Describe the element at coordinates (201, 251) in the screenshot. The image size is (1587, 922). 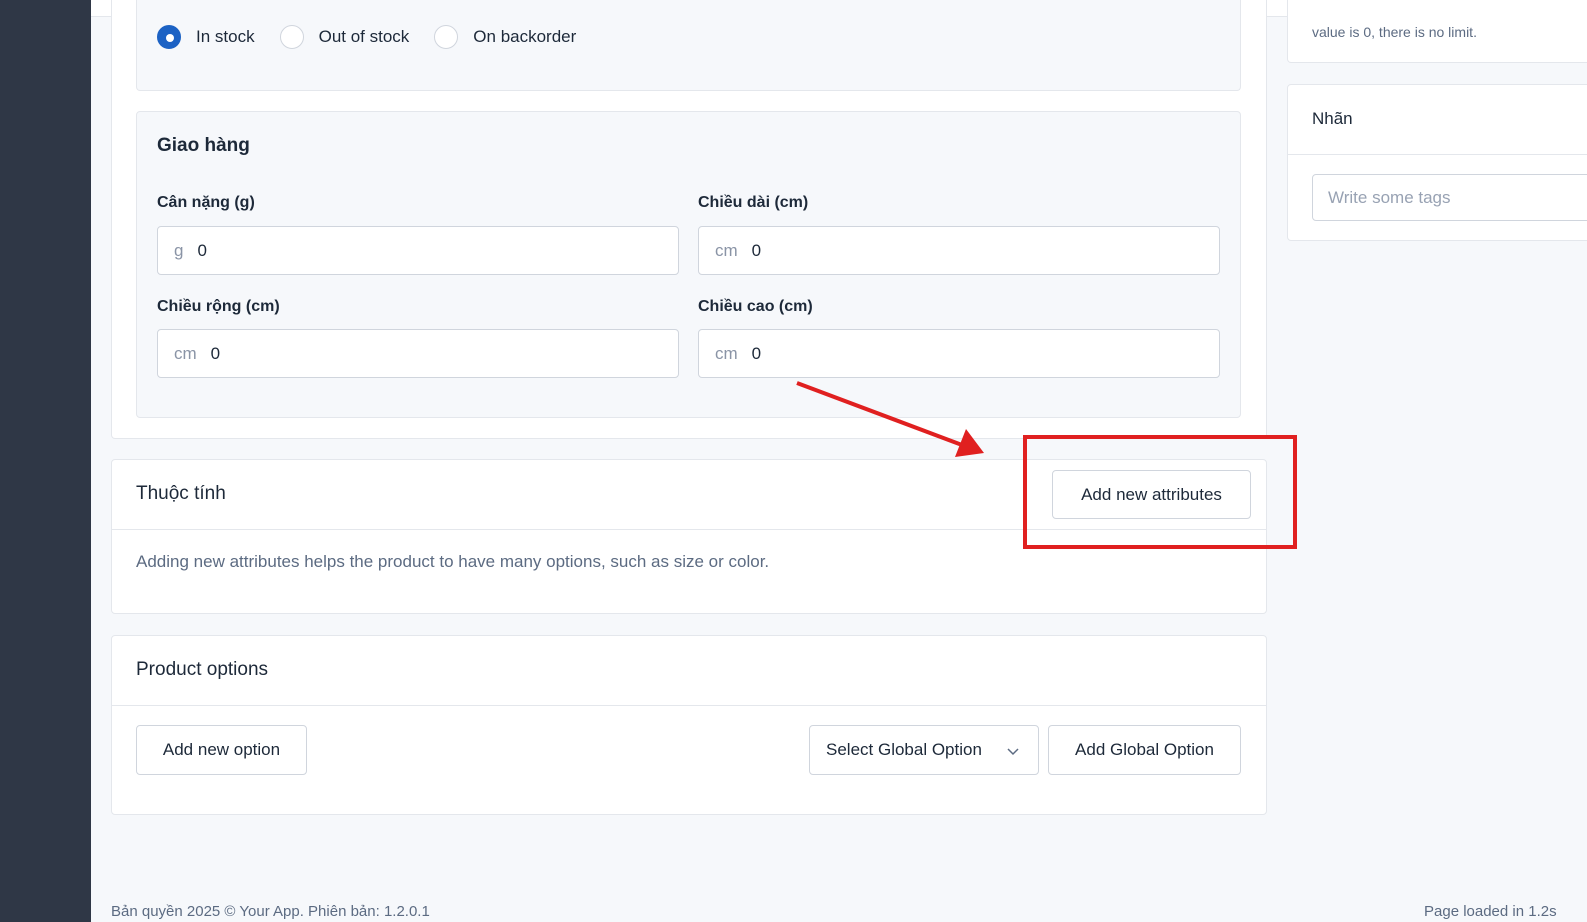
I see `weight-value: 0` at that location.